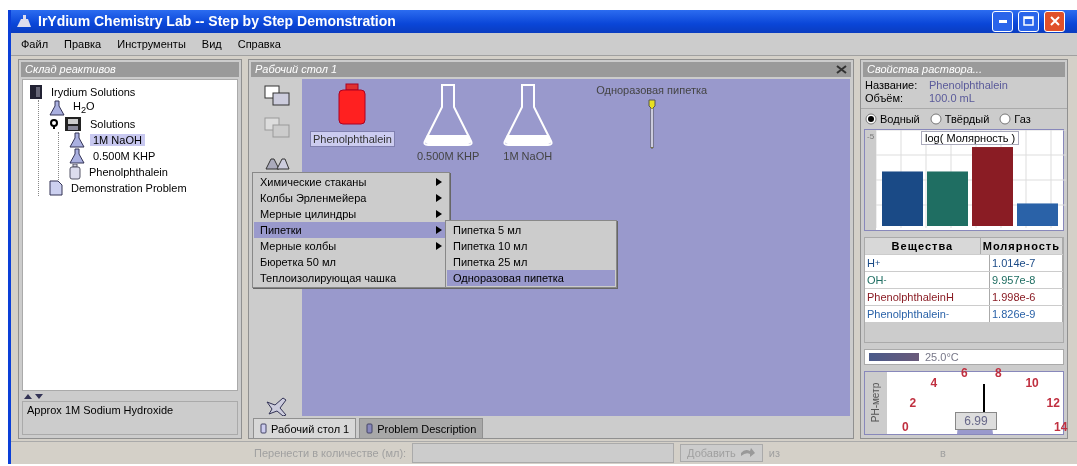  What do you see at coordinates (117, 139) in the screenshot?
I see `tree-item: 1M NaOH` at bounding box center [117, 139].